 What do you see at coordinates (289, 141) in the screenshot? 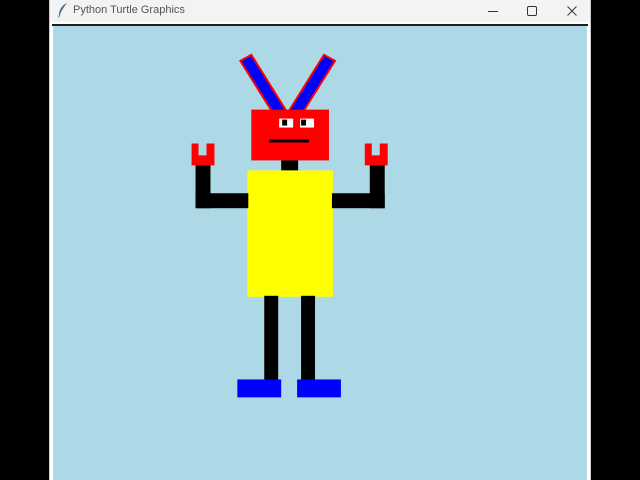
I see `robot-mouth` at bounding box center [289, 141].